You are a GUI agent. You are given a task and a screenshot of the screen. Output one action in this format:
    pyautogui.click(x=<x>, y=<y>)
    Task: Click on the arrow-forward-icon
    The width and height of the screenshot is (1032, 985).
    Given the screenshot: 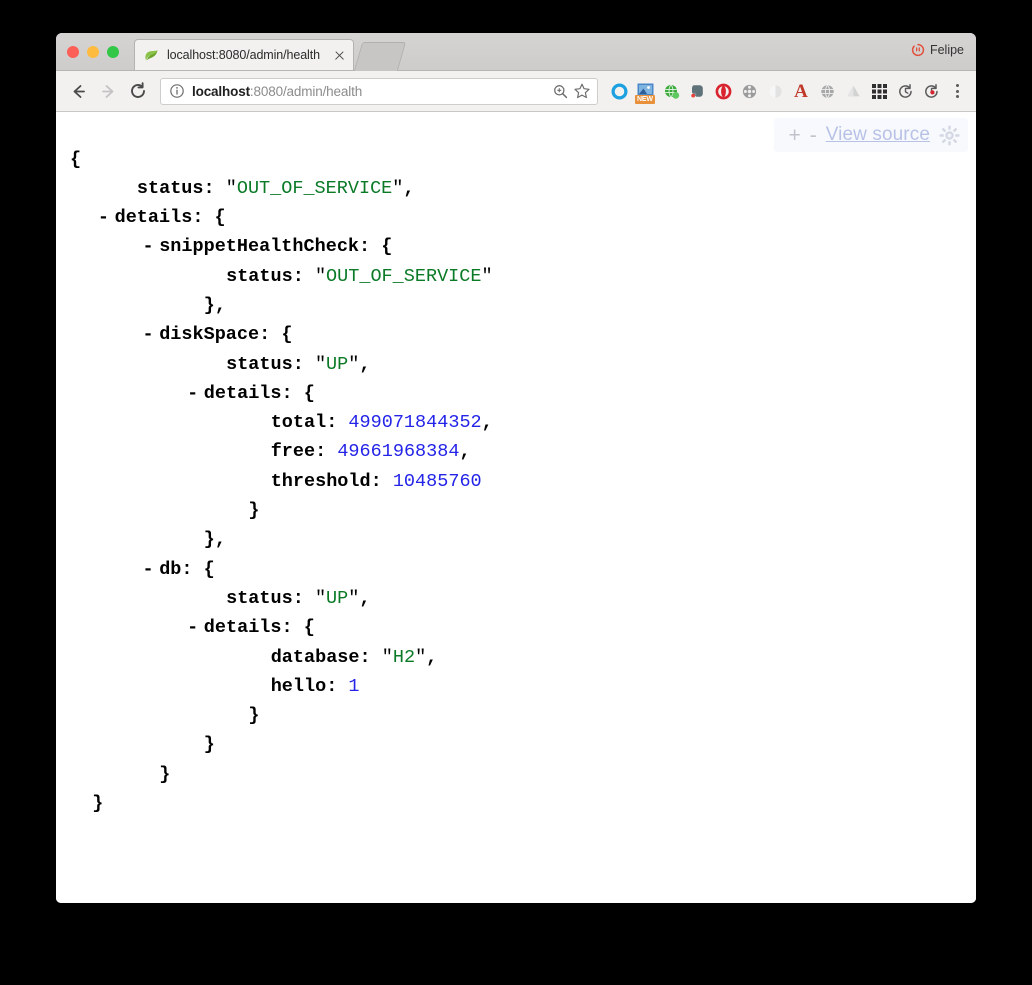 What is the action you would take?
    pyautogui.click(x=108, y=91)
    